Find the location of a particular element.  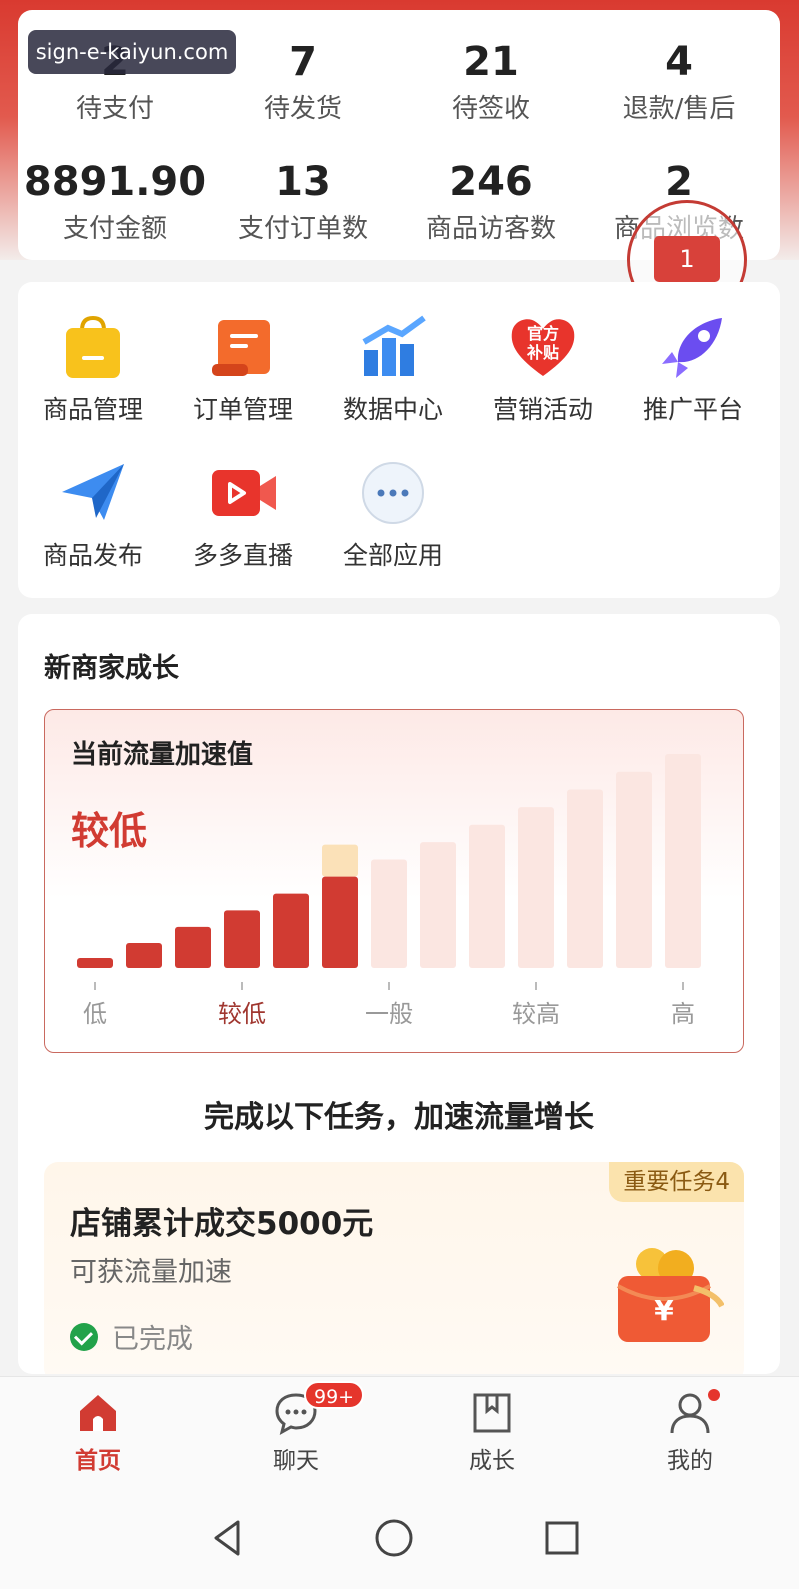

stat-label: 退款/售后 is located at coordinates (679, 109).